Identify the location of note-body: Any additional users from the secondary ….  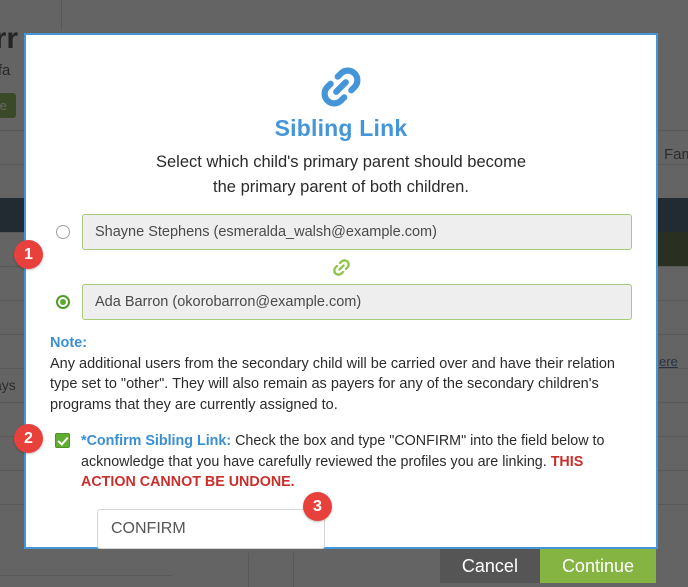
(332, 384).